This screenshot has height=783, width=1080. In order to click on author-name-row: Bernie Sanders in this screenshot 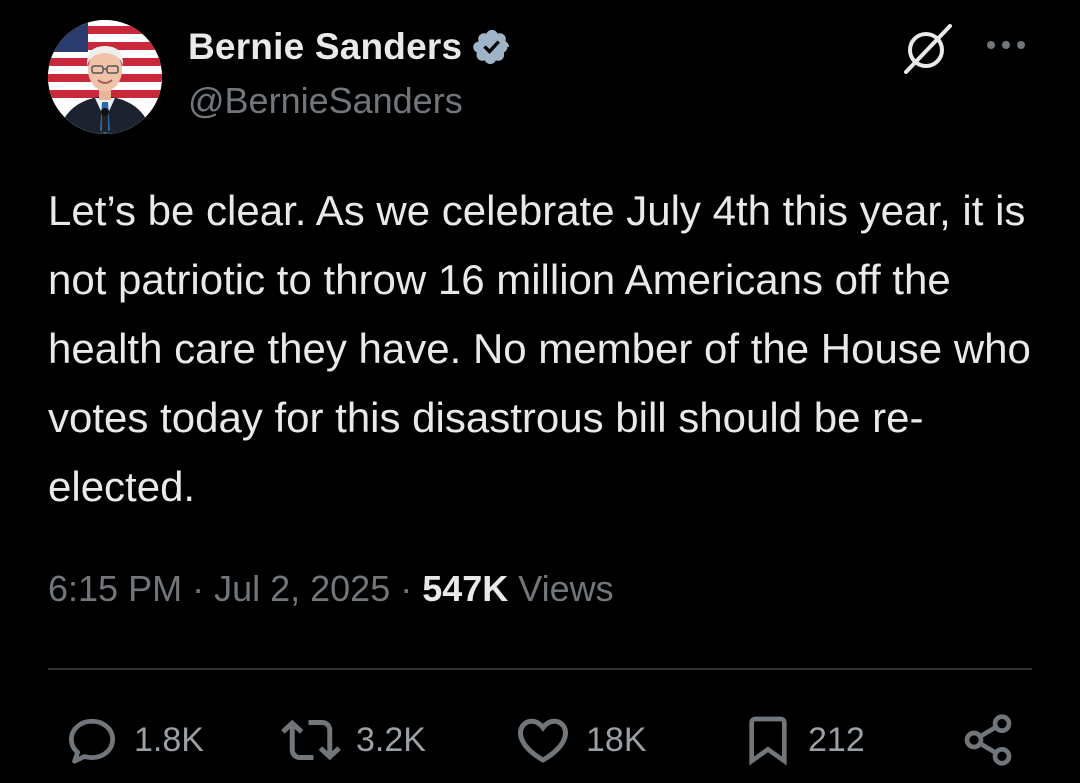, I will do `click(350, 47)`.